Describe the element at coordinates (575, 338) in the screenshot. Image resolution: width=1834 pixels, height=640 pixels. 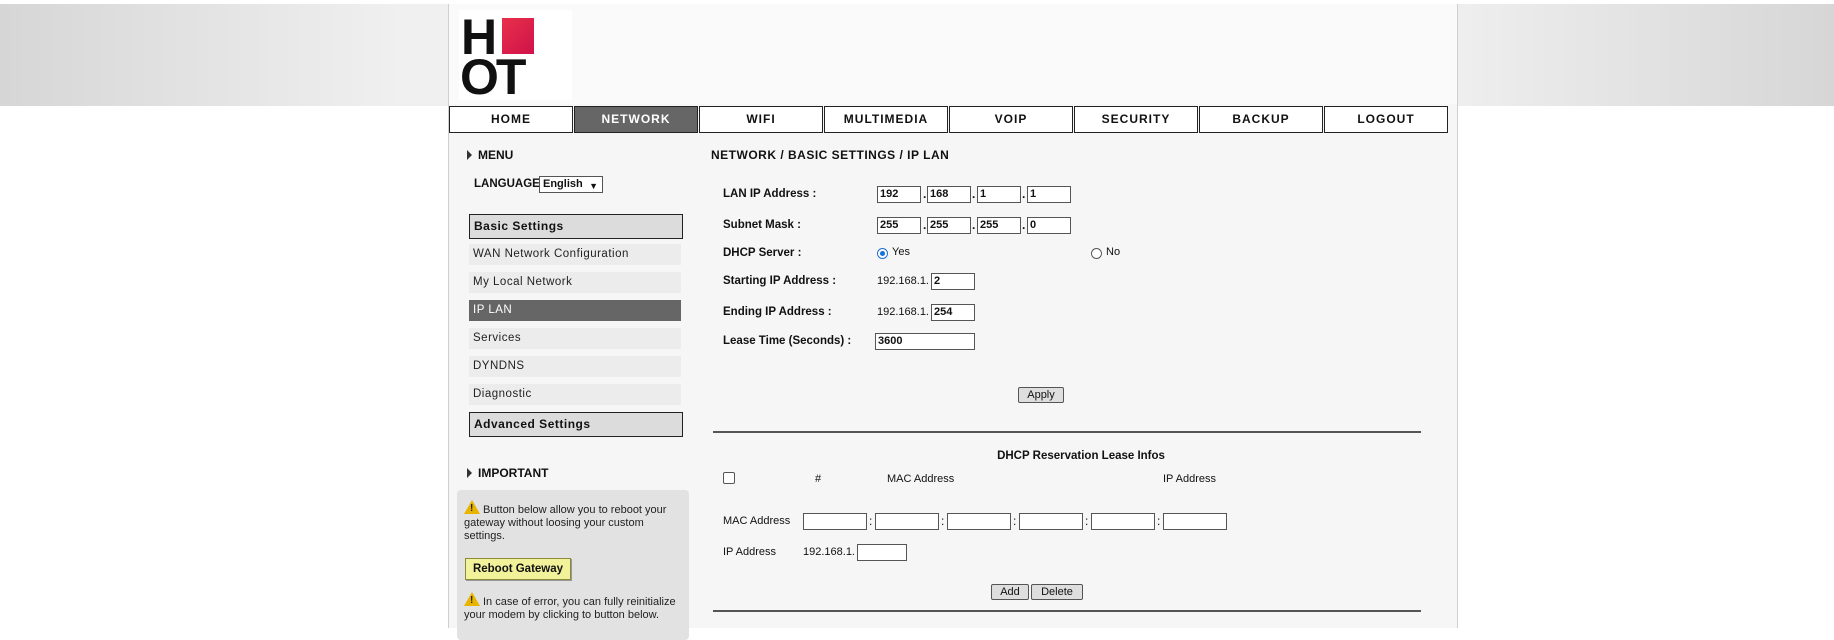
I see `sidebar-item-services: Services` at that location.